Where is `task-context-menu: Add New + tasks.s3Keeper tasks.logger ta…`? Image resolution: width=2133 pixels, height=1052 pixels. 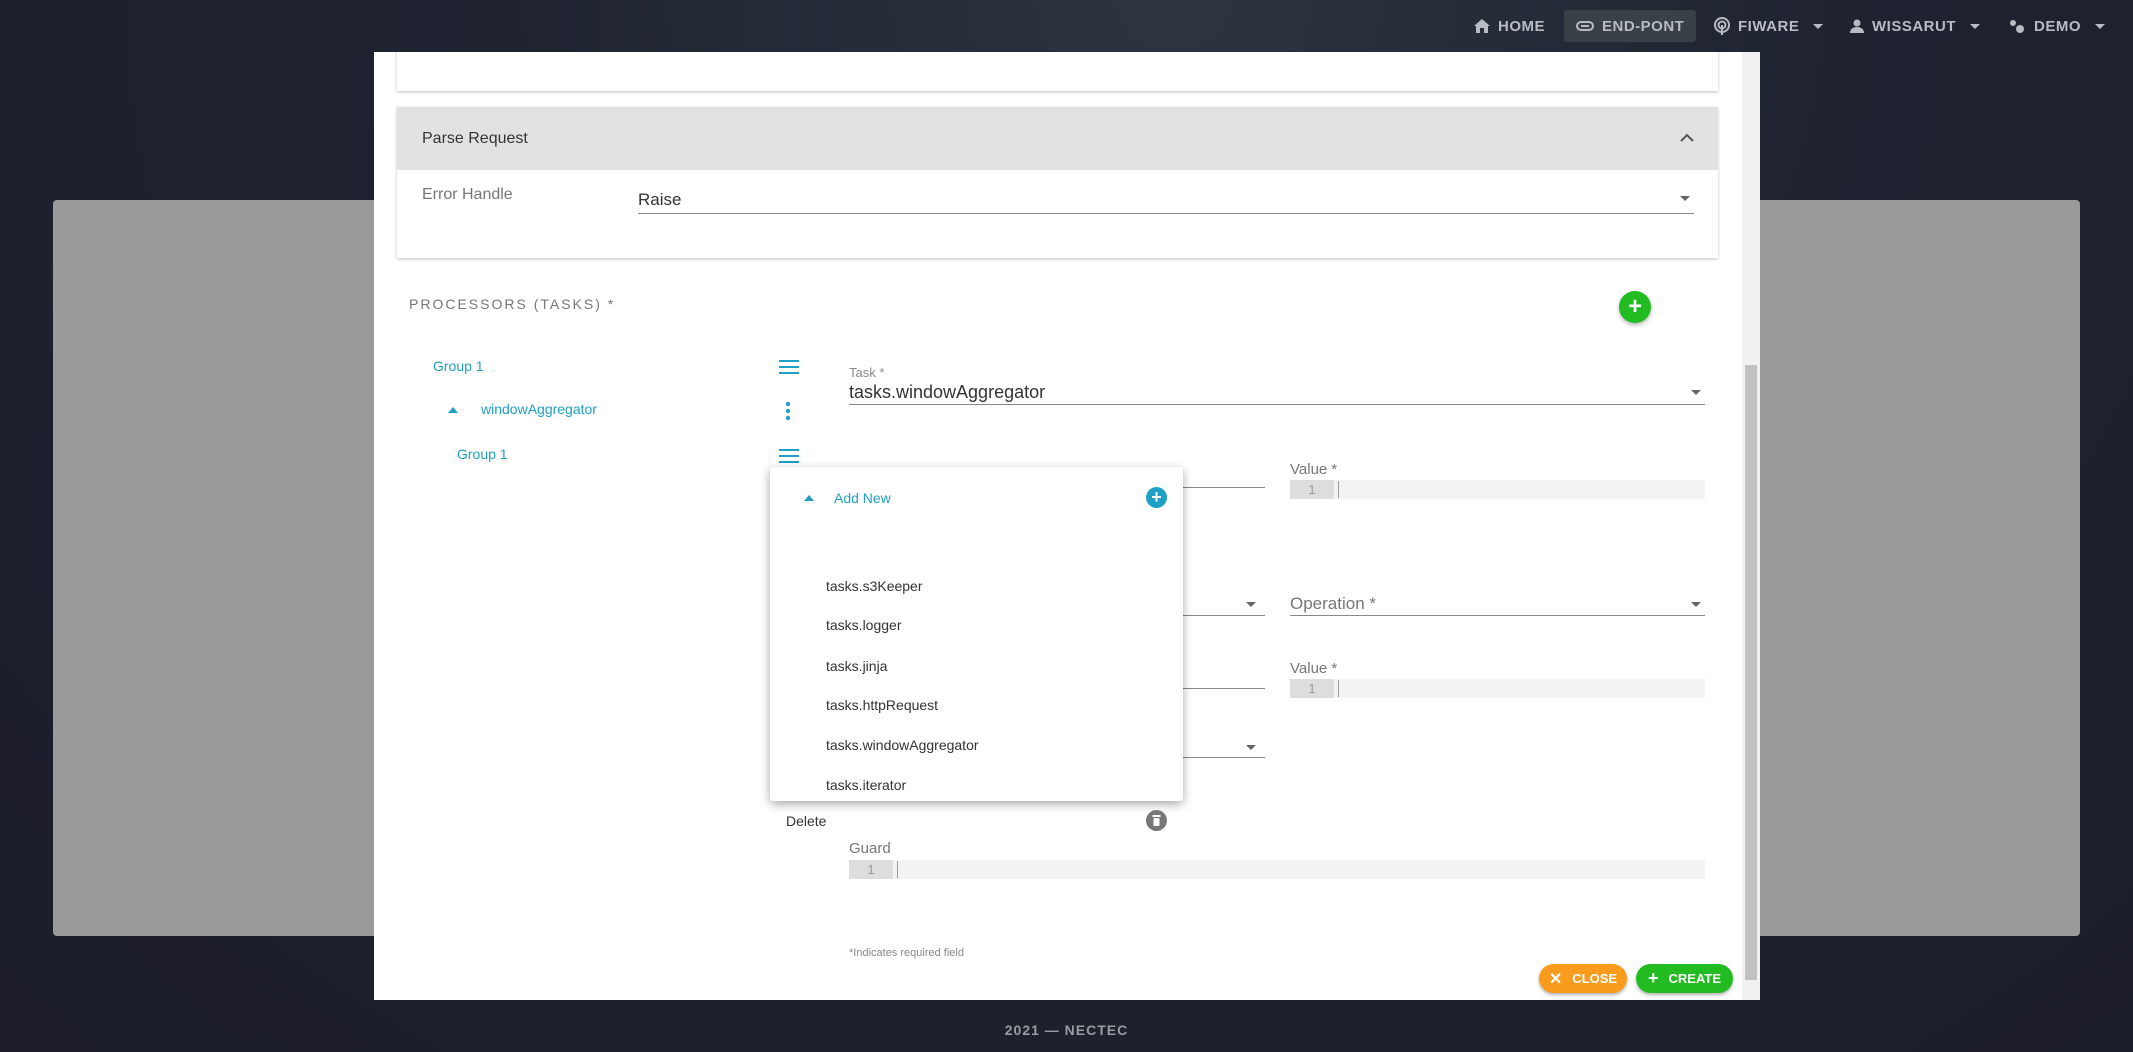
task-context-menu: Add New + tasks.s3Keeper tasks.logger ta… is located at coordinates (976, 634).